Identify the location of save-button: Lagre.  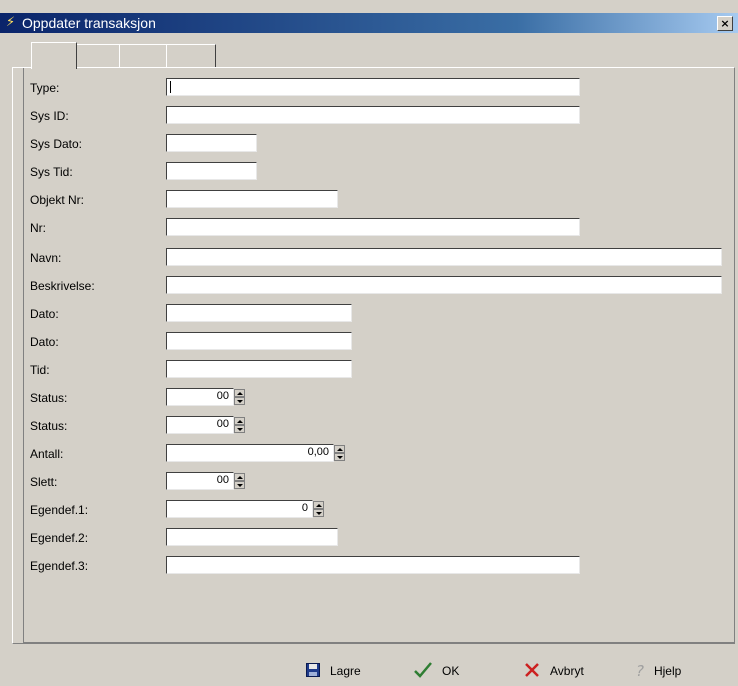
(333, 671).